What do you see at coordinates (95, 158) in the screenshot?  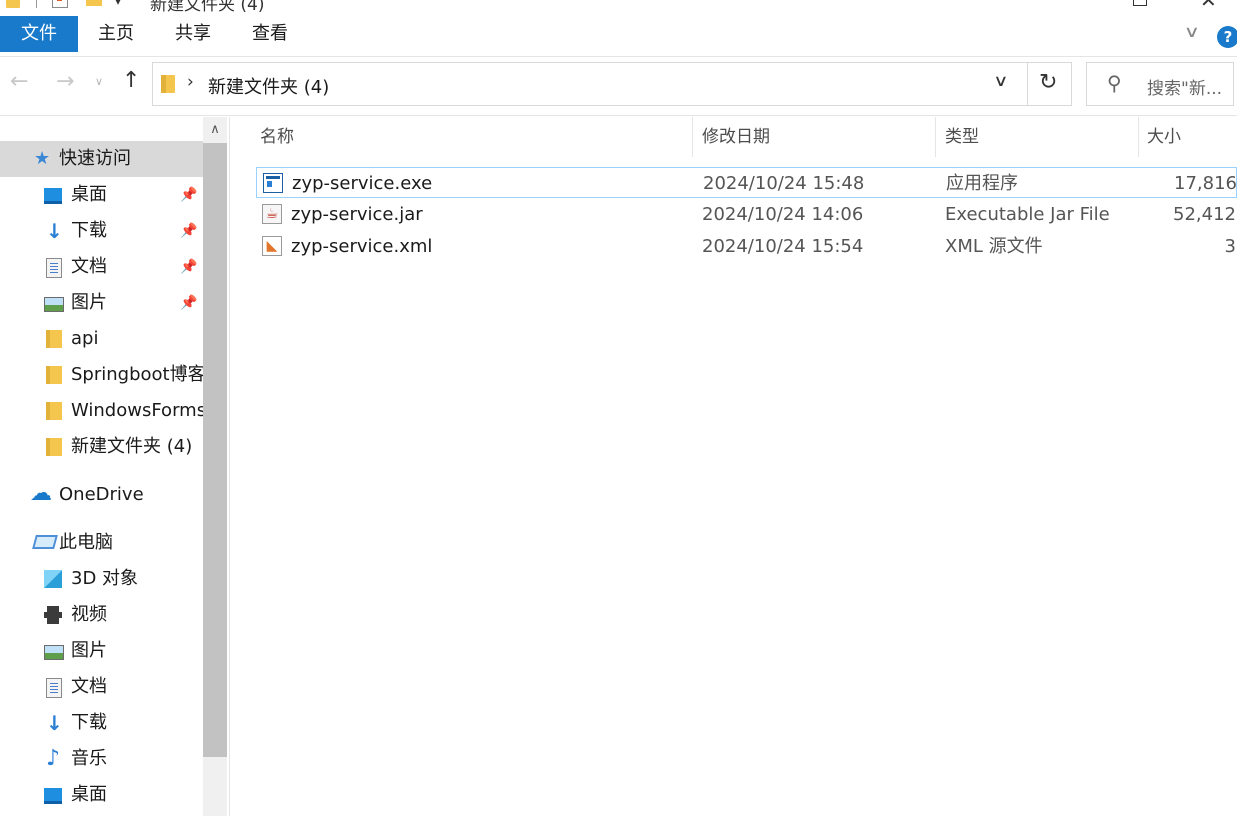 I see `sidebar-item-label: 快速访问` at bounding box center [95, 158].